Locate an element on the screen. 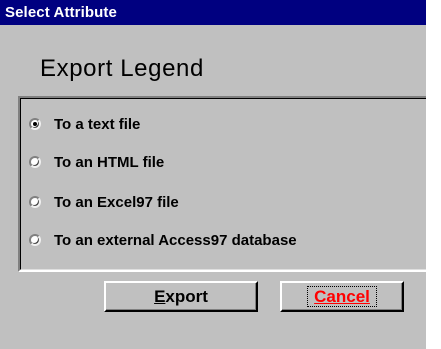 Image resolution: width=441 pixels, height=349 pixels. option-html-file: To an HTML file is located at coordinates (96, 162).